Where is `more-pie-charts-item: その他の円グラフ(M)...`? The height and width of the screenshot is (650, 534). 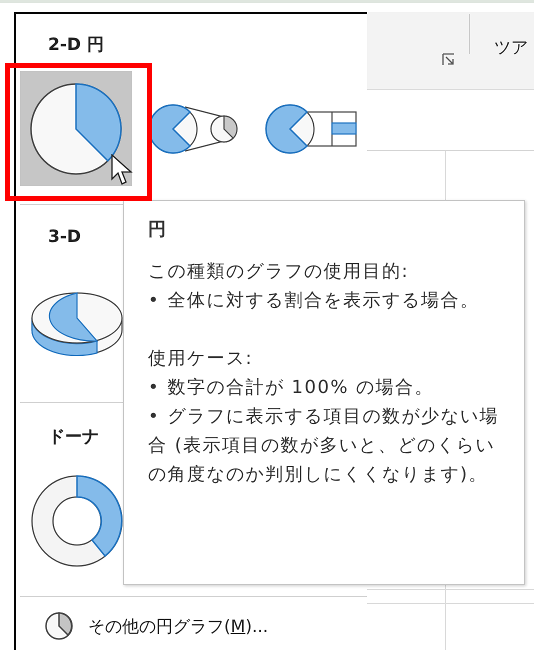
more-pie-charts-item: その他の円グラフ(M)... is located at coordinates (193, 618).